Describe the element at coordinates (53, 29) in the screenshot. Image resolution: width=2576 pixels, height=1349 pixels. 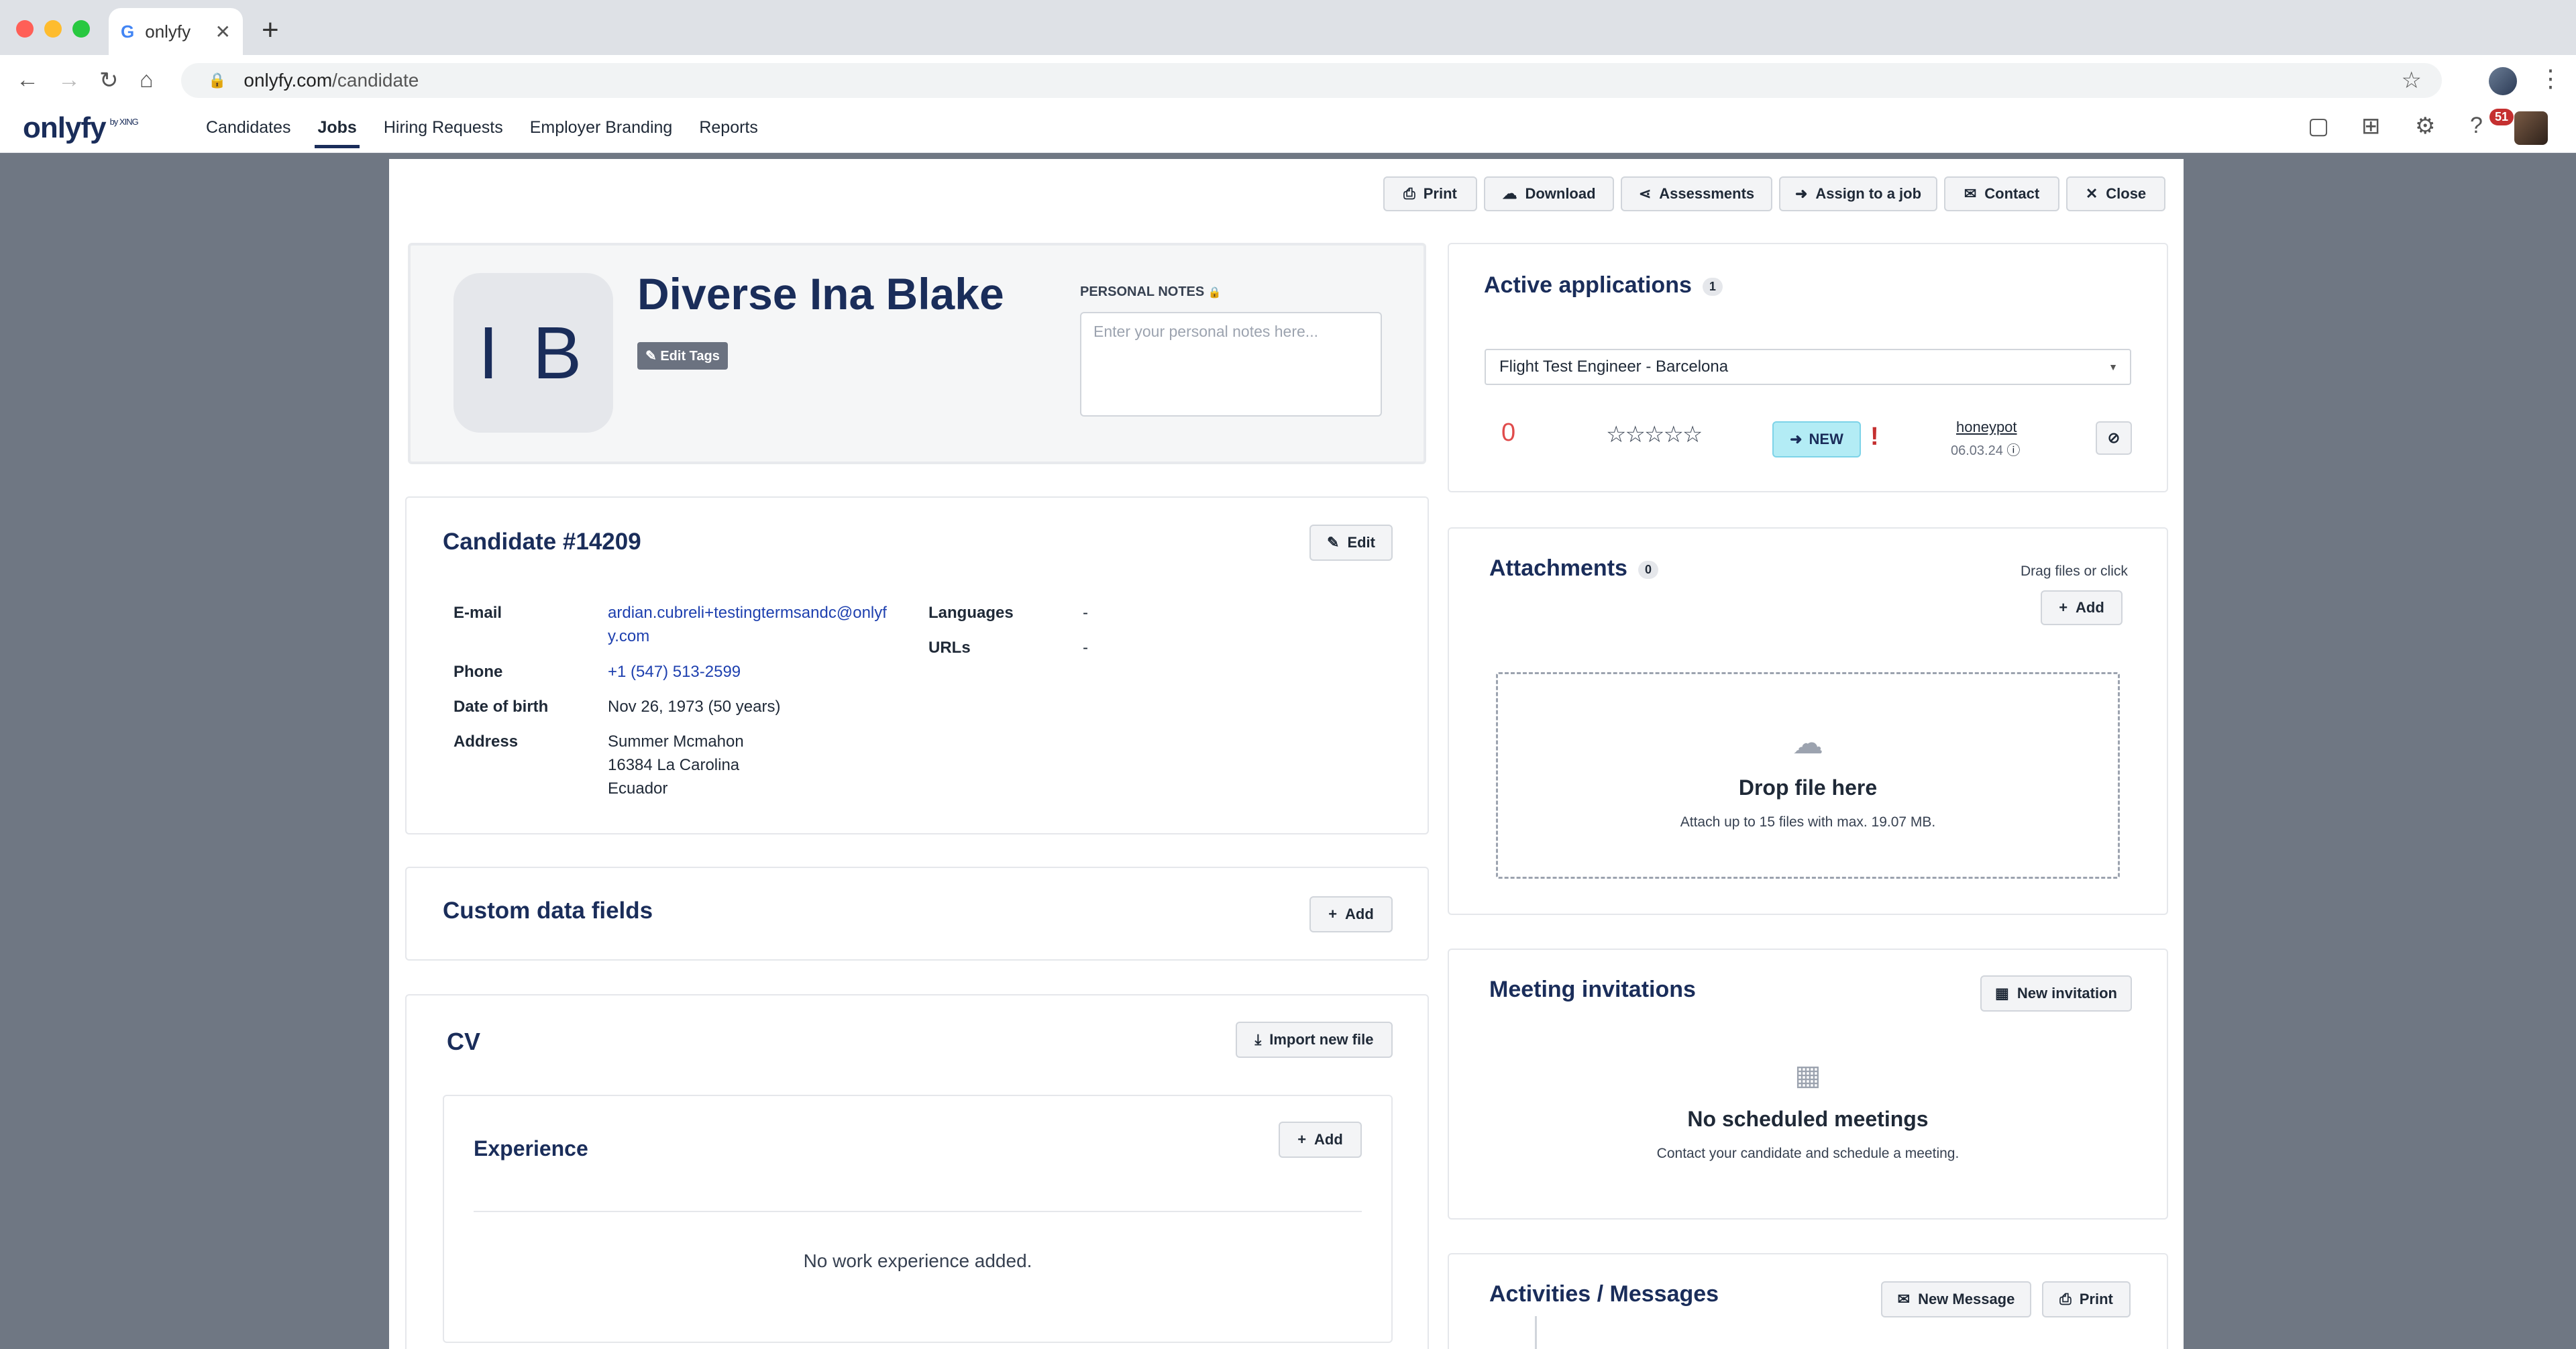
I see `window-minimize-dot` at that location.